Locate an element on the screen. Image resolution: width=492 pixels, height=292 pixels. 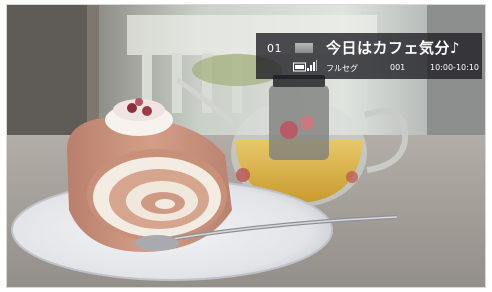
service-number: 001 is located at coordinates (398, 67).